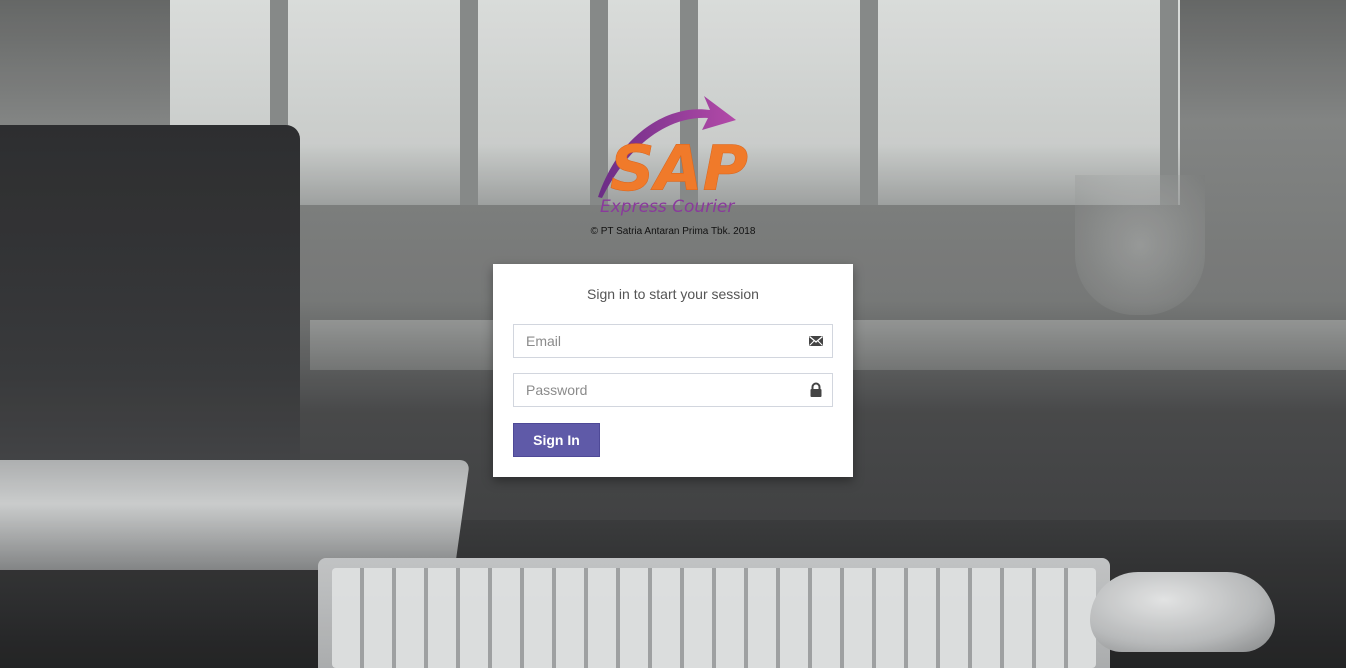 This screenshot has height=668, width=1346. Describe the element at coordinates (667, 207) in the screenshot. I see `logo-tagline: Express Courier` at that location.